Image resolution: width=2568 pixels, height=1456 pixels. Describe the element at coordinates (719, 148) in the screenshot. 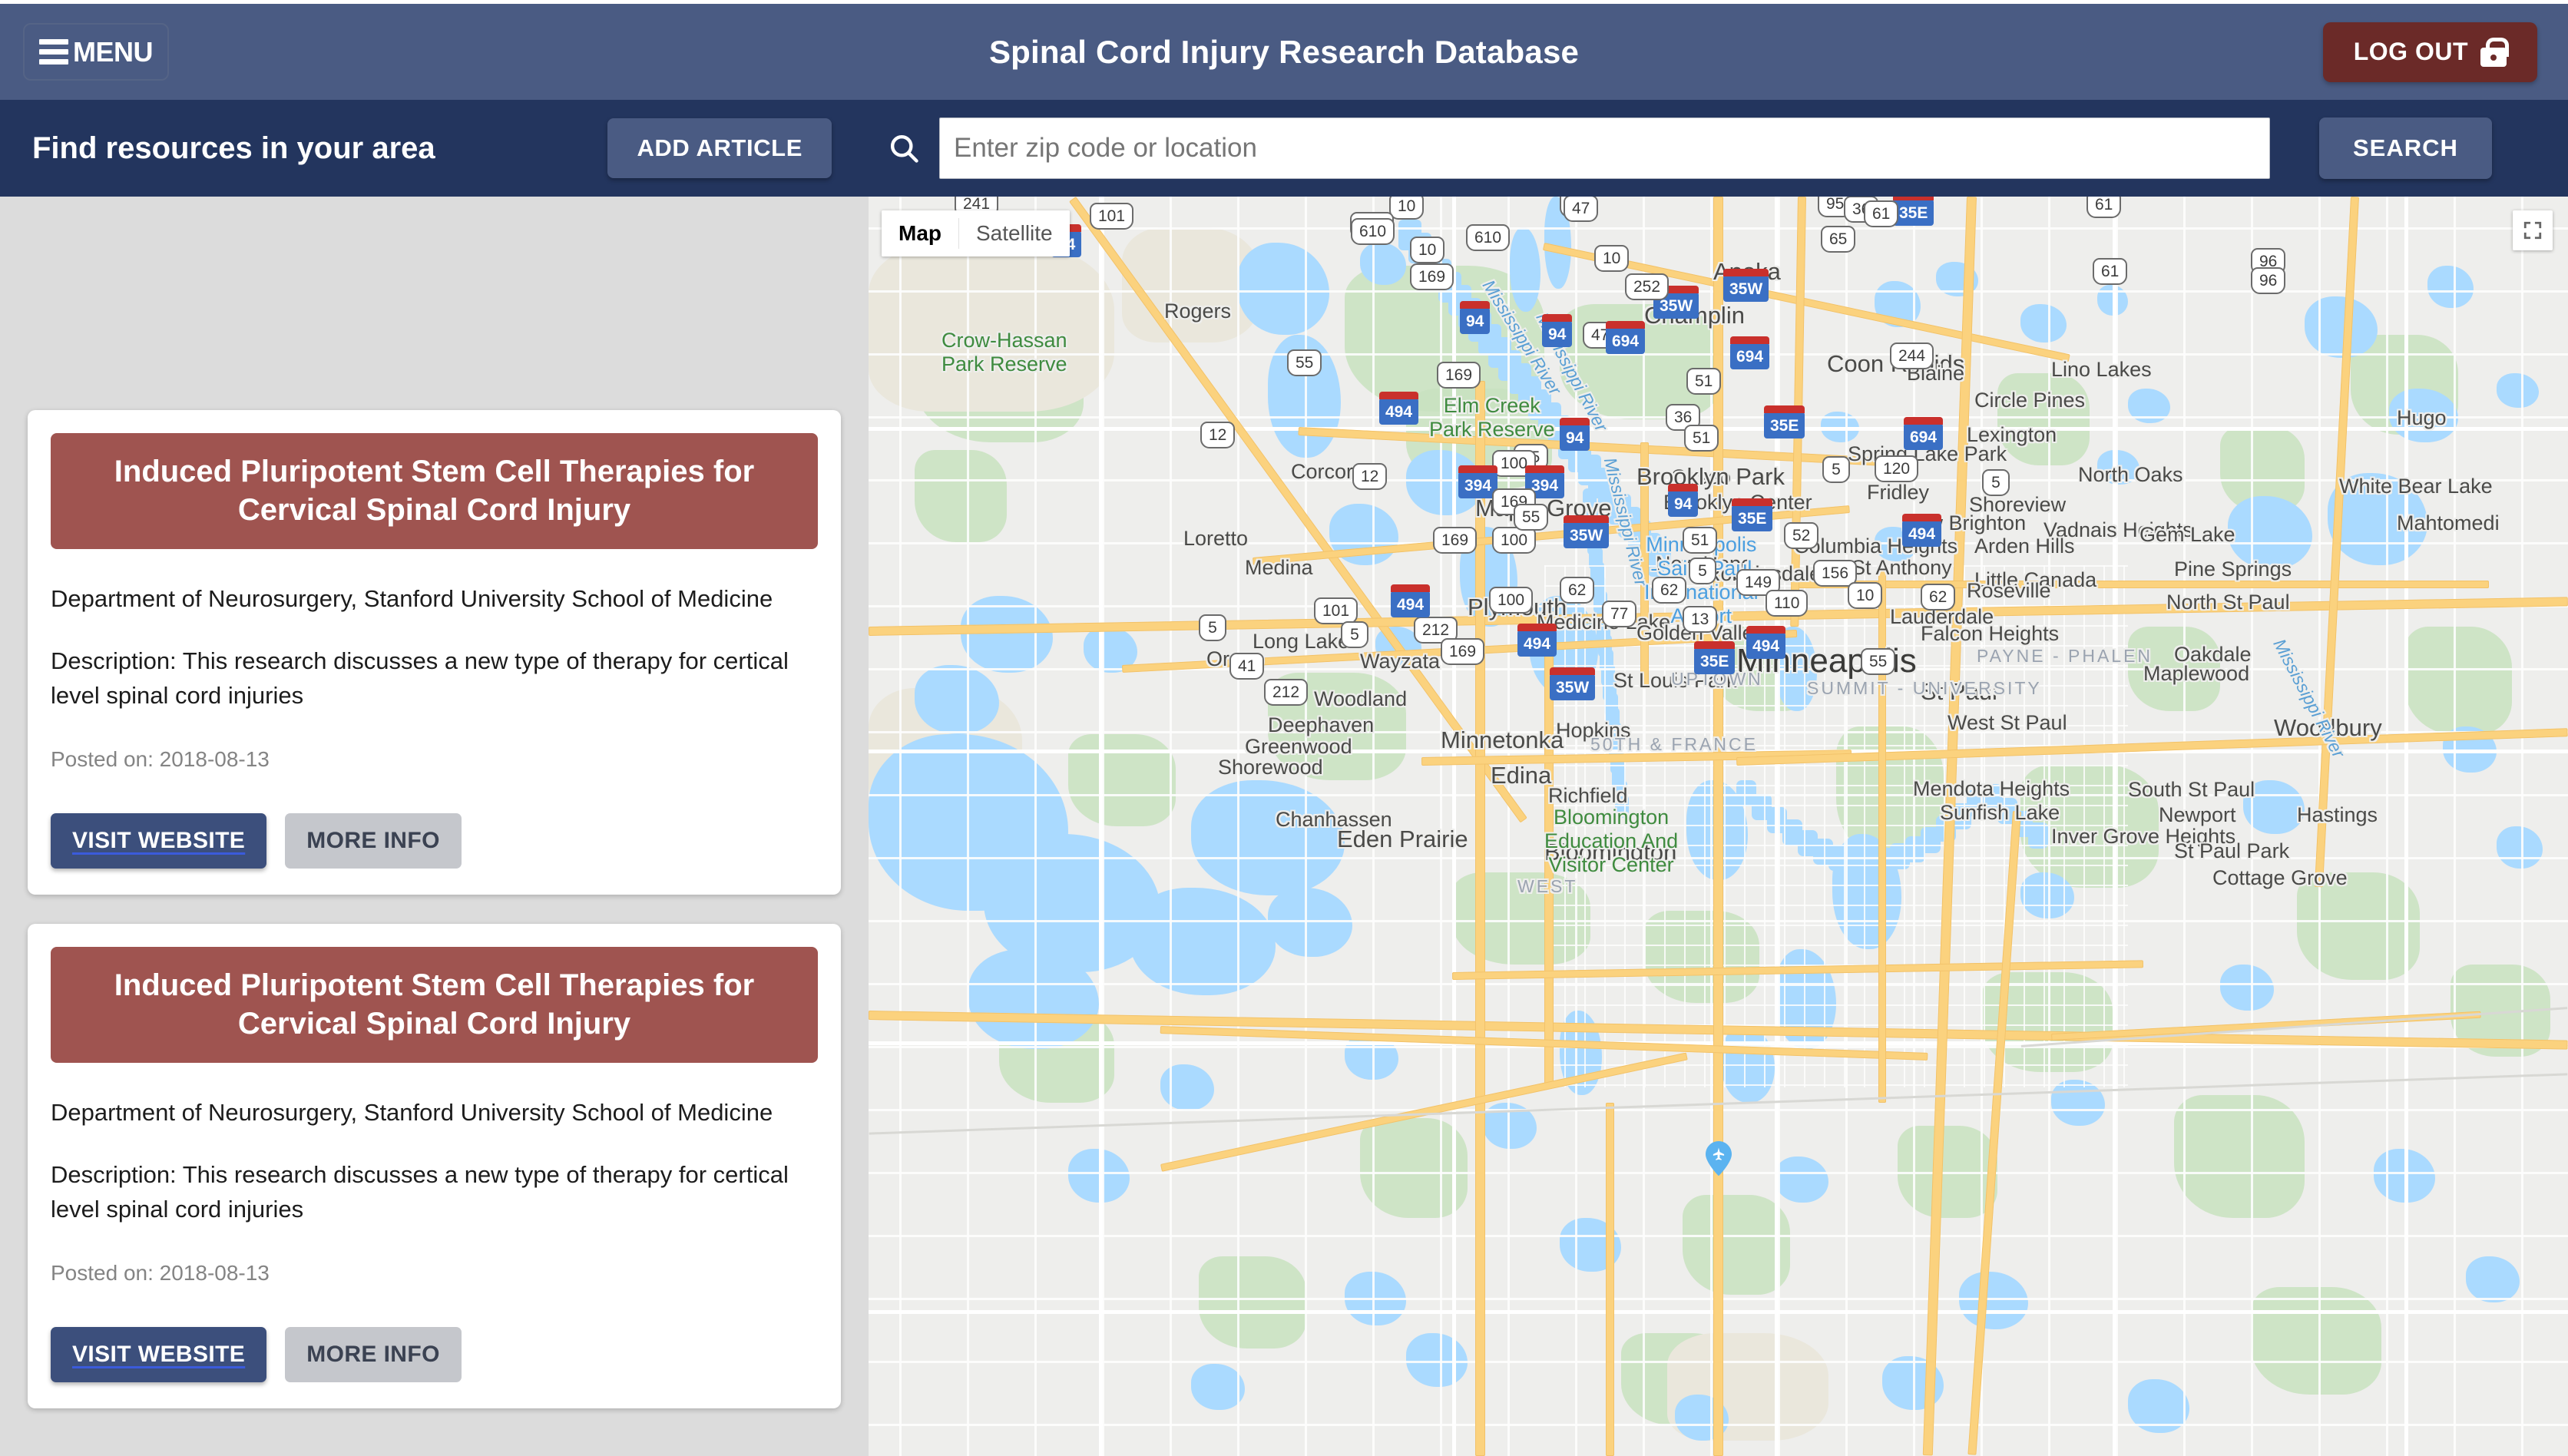

I see `add-article-button: ADD ARTICLE` at that location.